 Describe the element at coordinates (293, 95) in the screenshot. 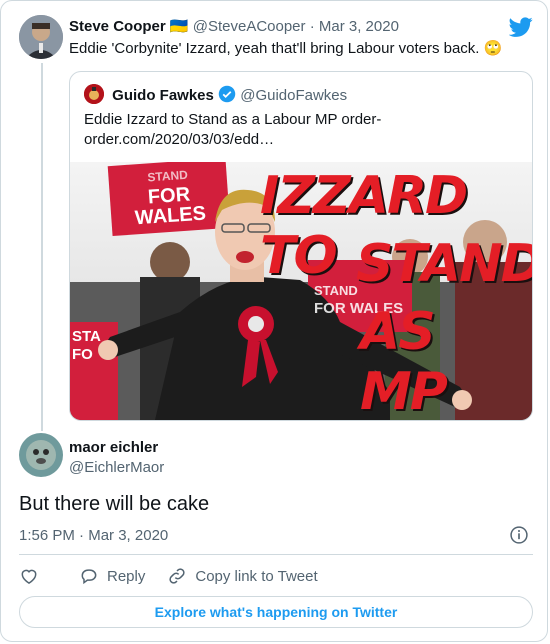

I see `quote-author-handle: @GuidoFawkes` at that location.